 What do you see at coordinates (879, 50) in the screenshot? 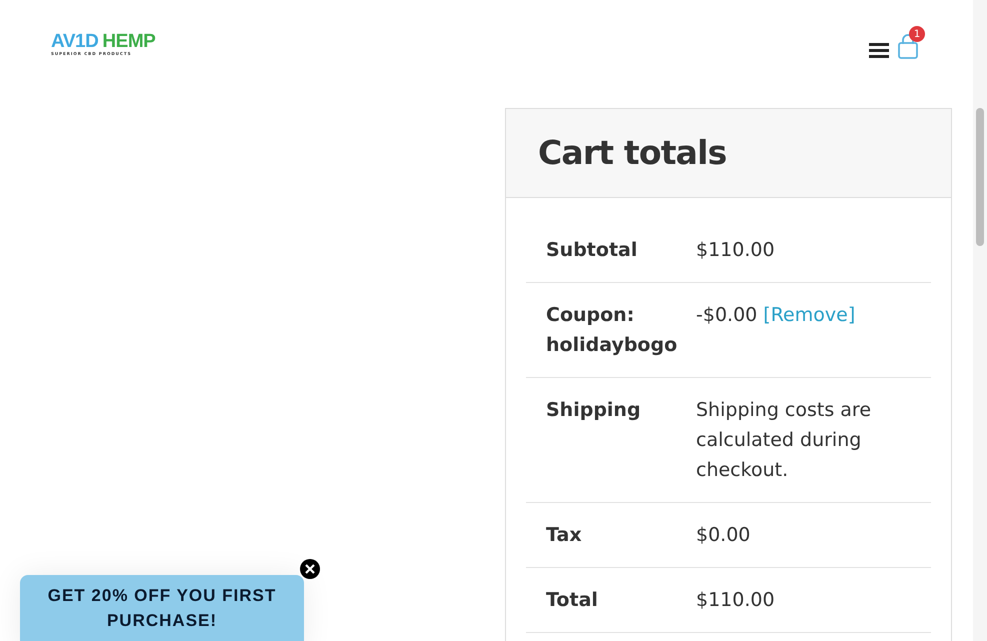
I see `menu-icon` at bounding box center [879, 50].